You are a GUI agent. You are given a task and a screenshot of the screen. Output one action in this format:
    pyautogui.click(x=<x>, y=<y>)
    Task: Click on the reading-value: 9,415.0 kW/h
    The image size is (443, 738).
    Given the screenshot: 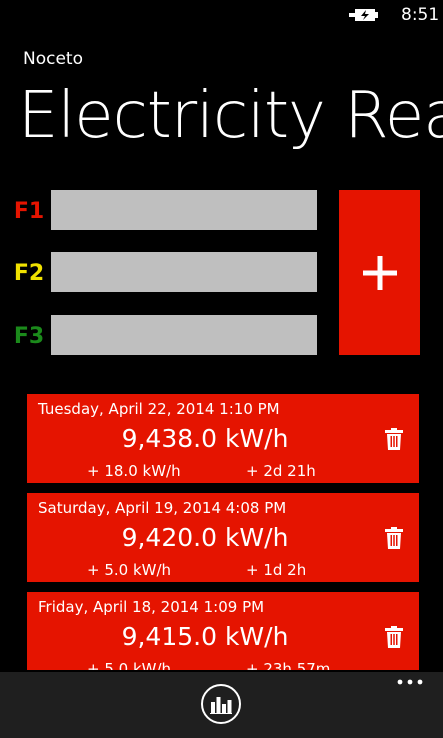 What is the action you would take?
    pyautogui.click(x=205, y=636)
    